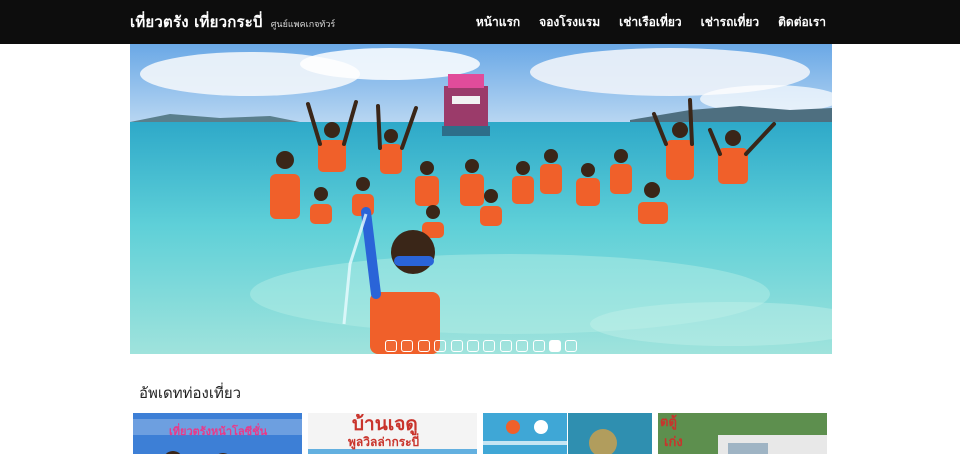 Image resolution: width=960 pixels, height=454 pixels. I want to click on card-caption-2: เก่ง, so click(673, 442).